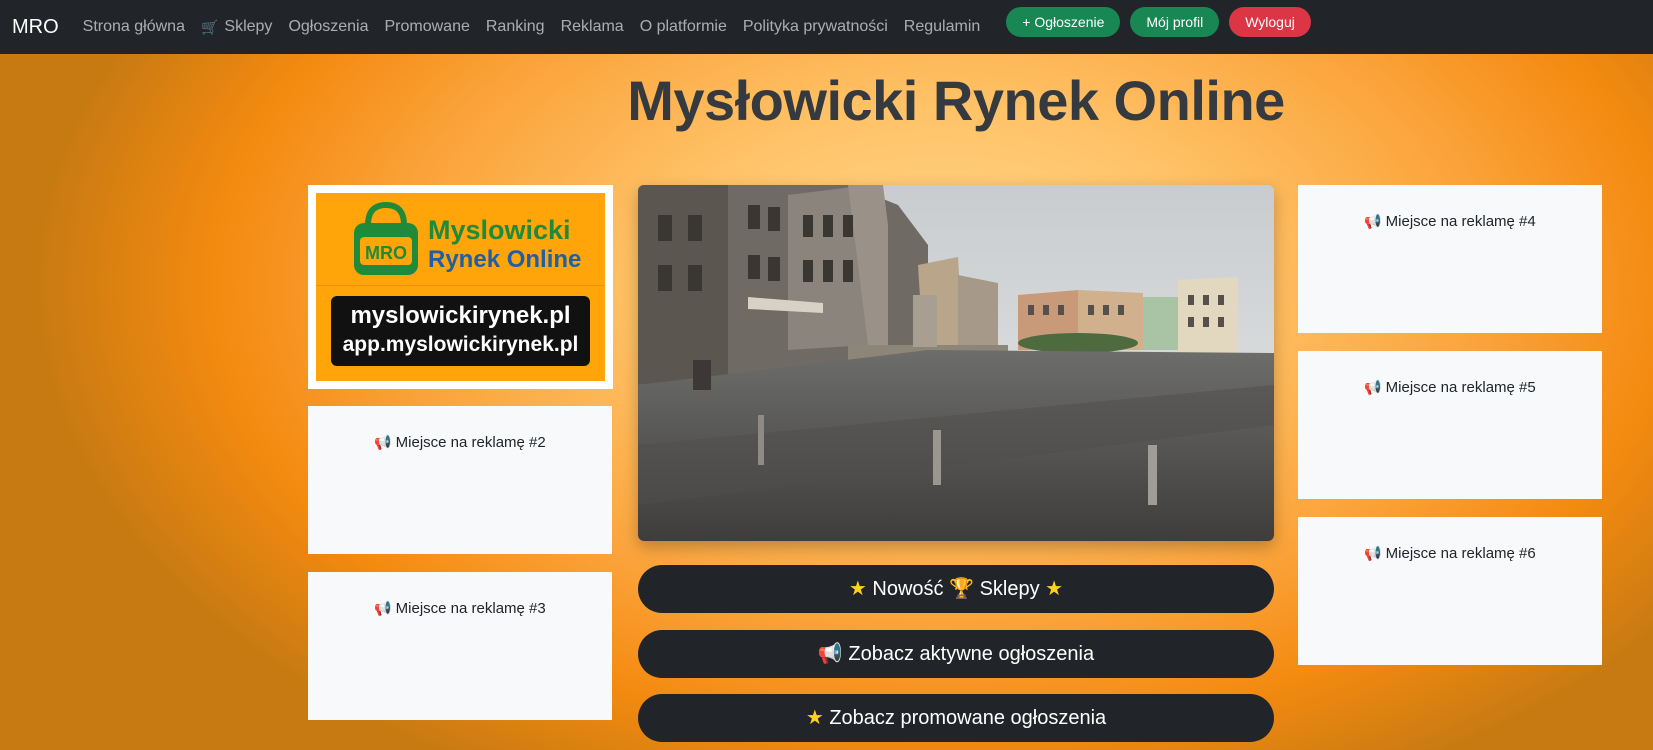 This screenshot has height=750, width=1653. Describe the element at coordinates (209, 26) in the screenshot. I see `cart-icon: 🛒` at that location.